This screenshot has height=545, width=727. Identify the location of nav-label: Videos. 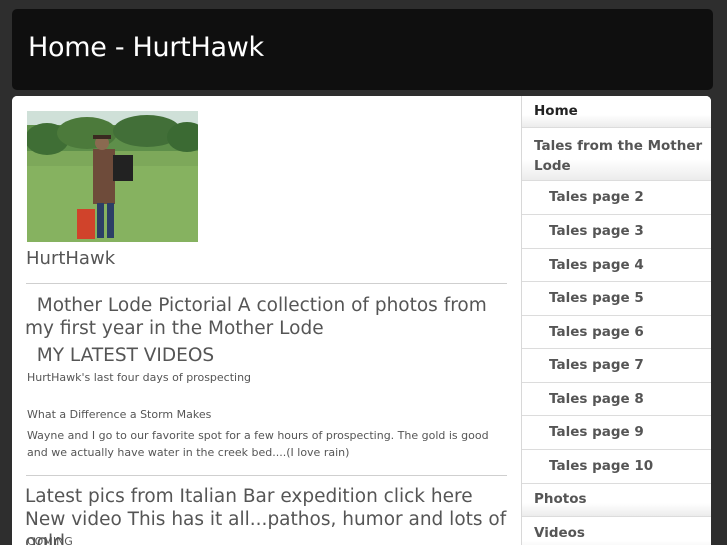
(559, 533).